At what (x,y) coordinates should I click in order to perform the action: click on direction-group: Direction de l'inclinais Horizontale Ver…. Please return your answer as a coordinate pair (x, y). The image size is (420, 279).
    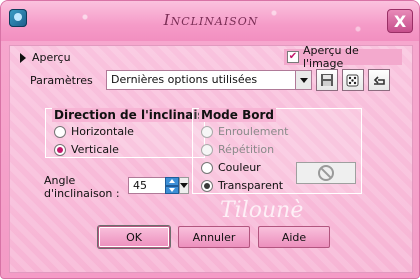
    Looking at the image, I should click on (125, 133).